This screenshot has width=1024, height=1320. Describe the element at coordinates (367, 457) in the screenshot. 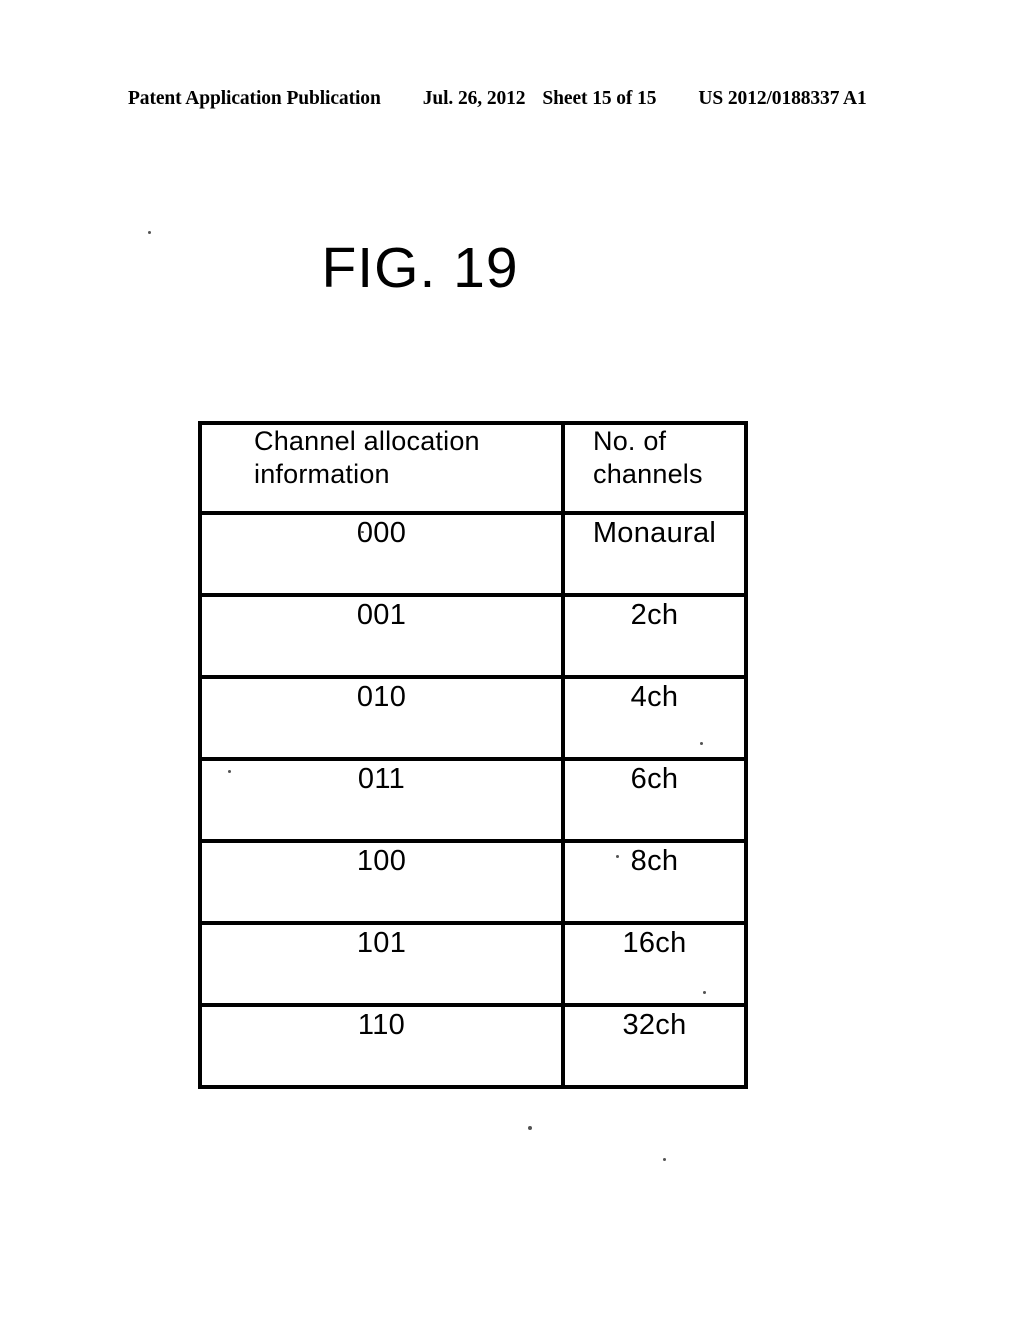

I see `table-header-label-allocation: Channel allocation information` at that location.